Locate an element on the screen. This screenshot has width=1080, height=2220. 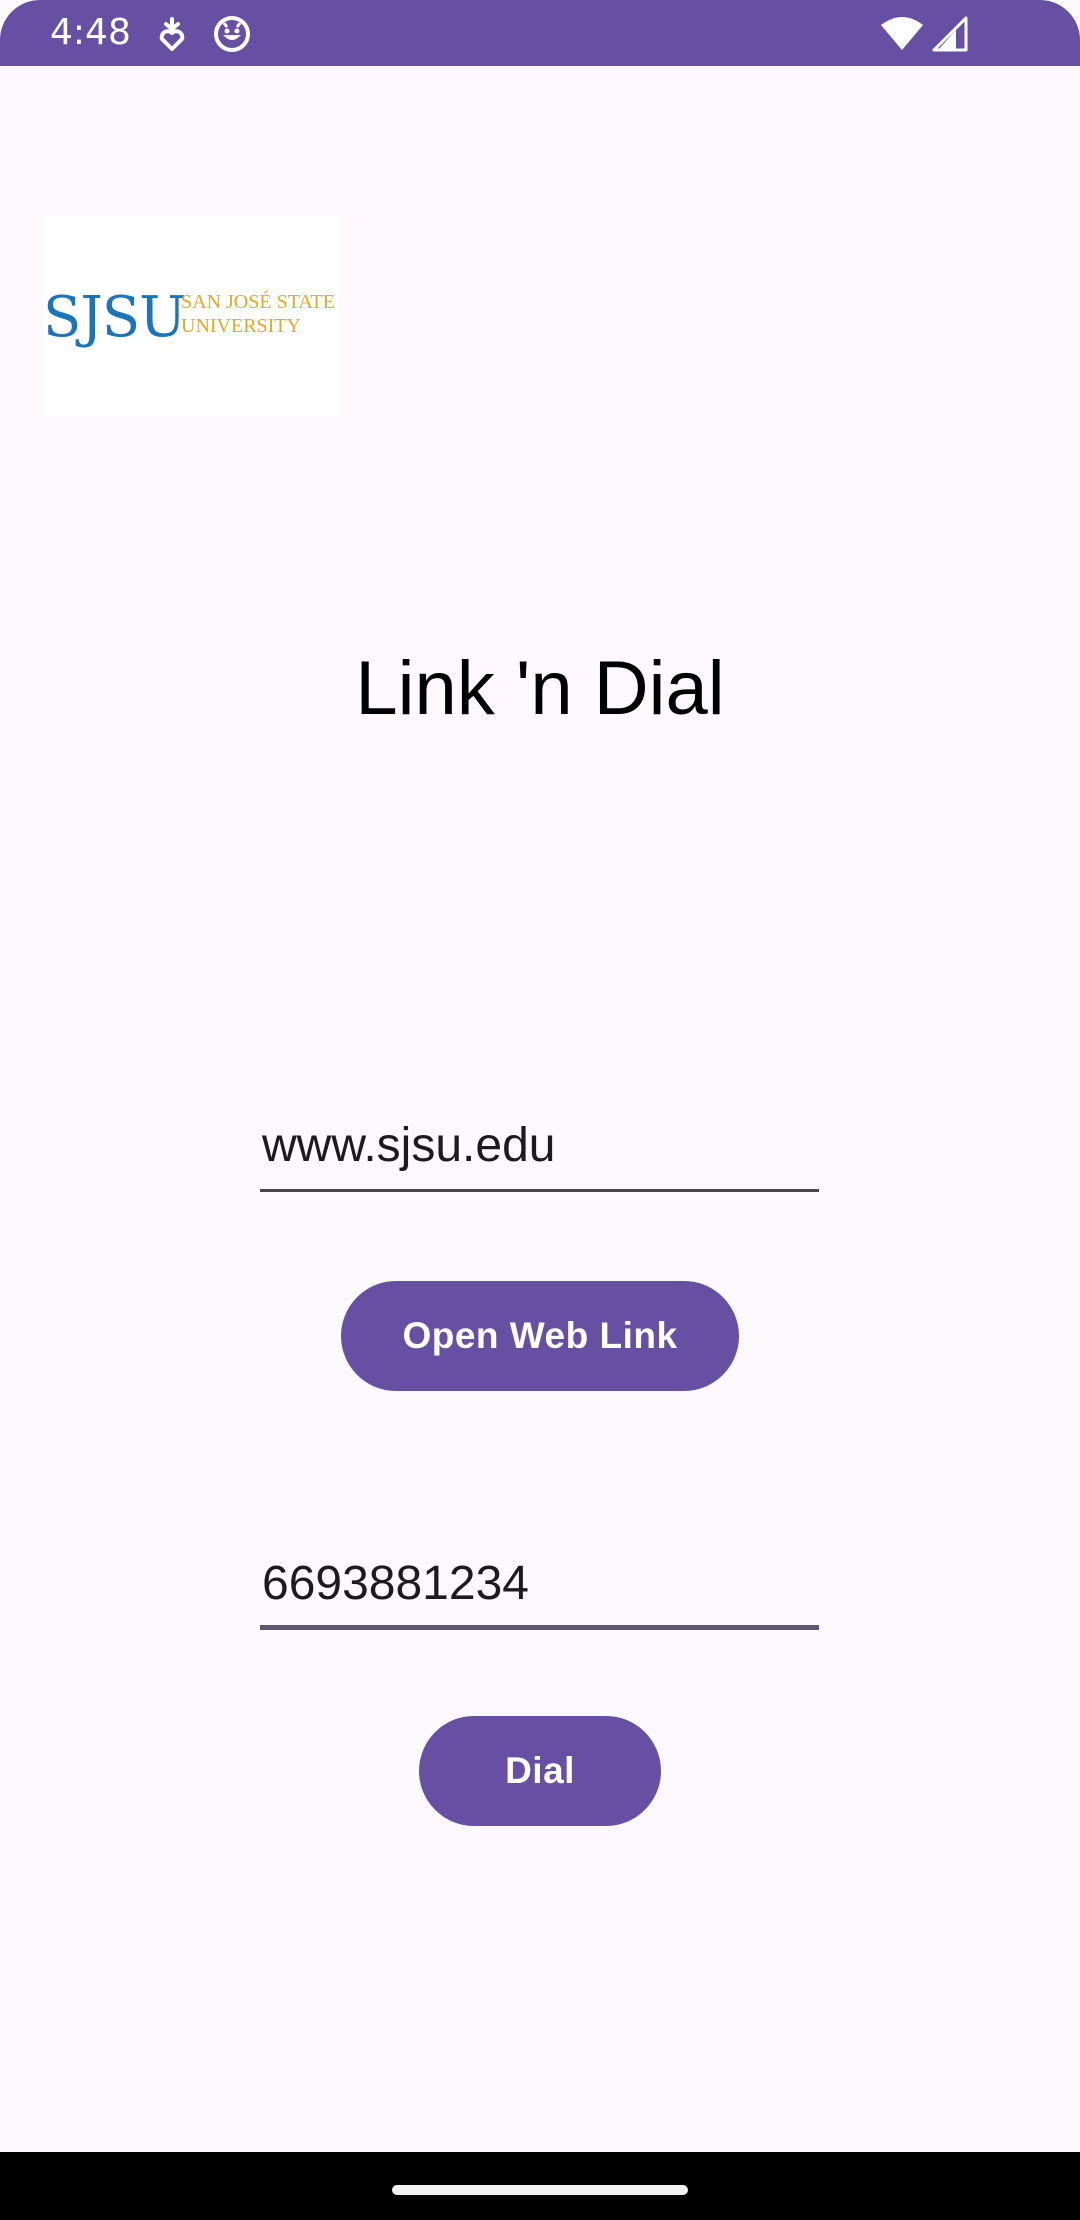
phone-input: 6693881234 is located at coordinates (539, 1592).